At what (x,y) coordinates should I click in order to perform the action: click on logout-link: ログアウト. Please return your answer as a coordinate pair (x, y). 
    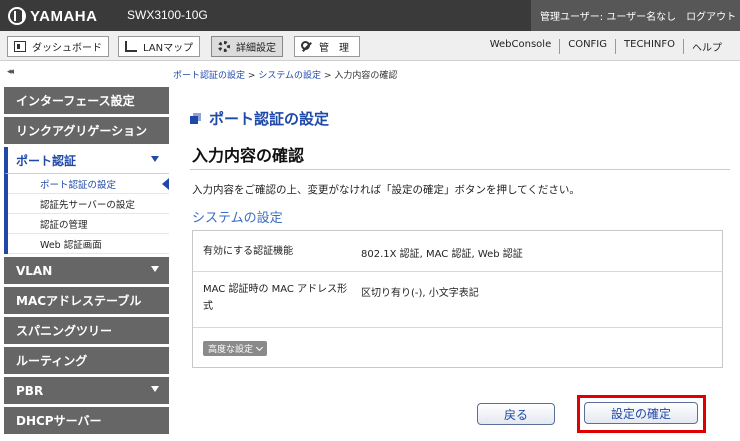
    Looking at the image, I should click on (711, 15).